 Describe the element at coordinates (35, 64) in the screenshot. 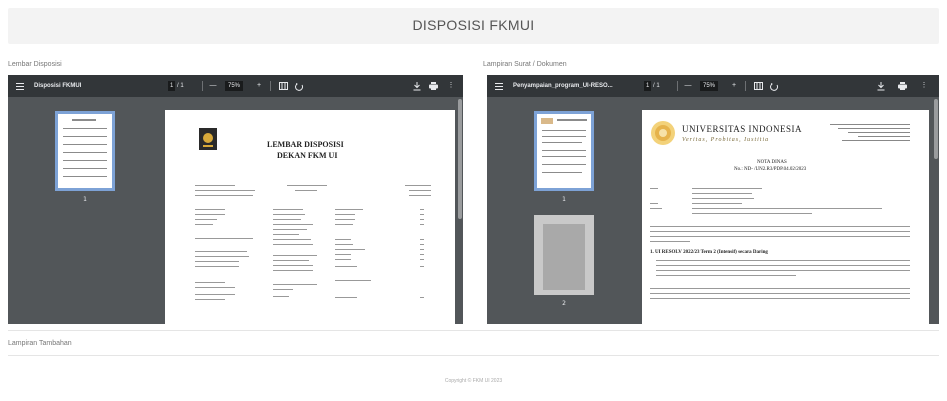

I see `lembar-disposisi-label: Lembar Disposisi` at that location.